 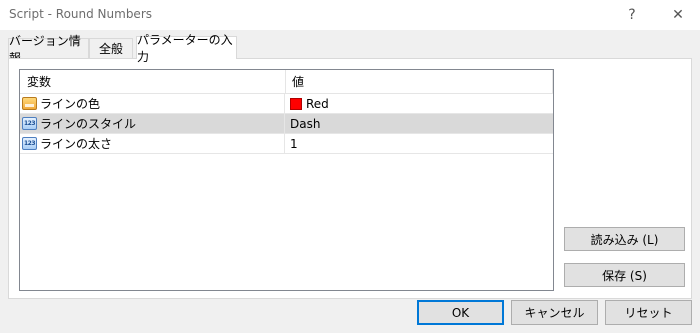 I want to click on column-header-variable: 変数, so click(x=39, y=82).